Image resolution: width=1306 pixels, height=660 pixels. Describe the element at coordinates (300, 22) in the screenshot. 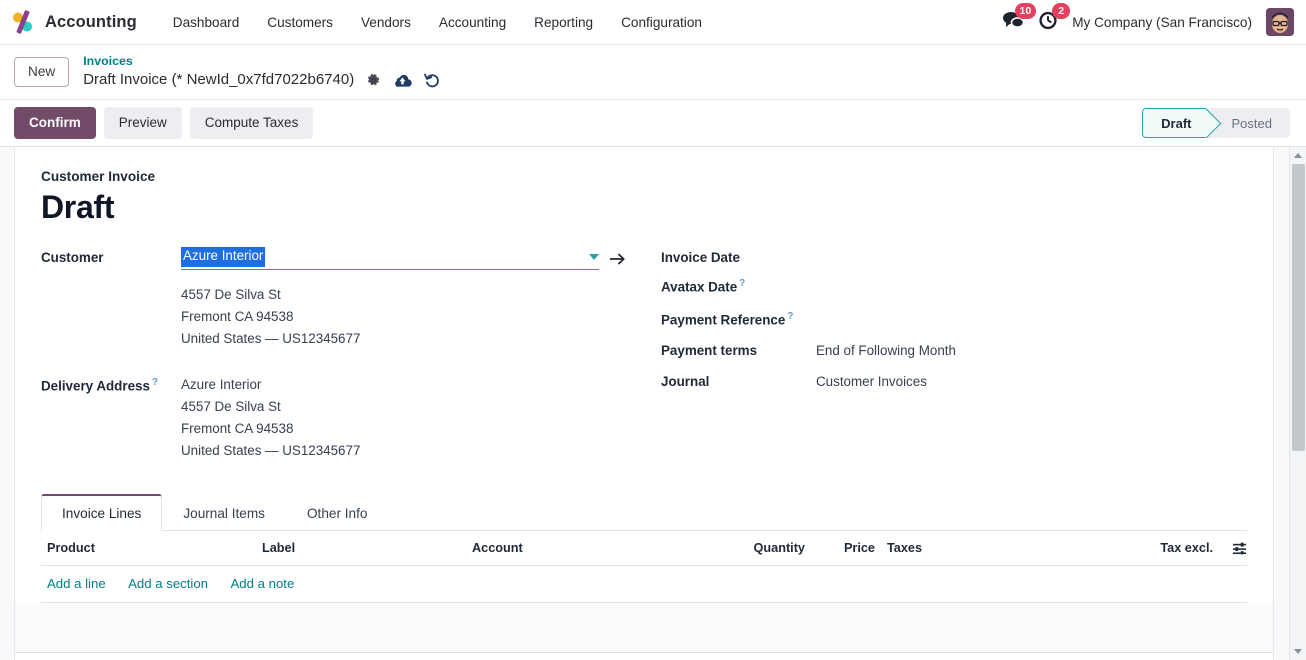

I see `menu-item-customers: Customers` at that location.